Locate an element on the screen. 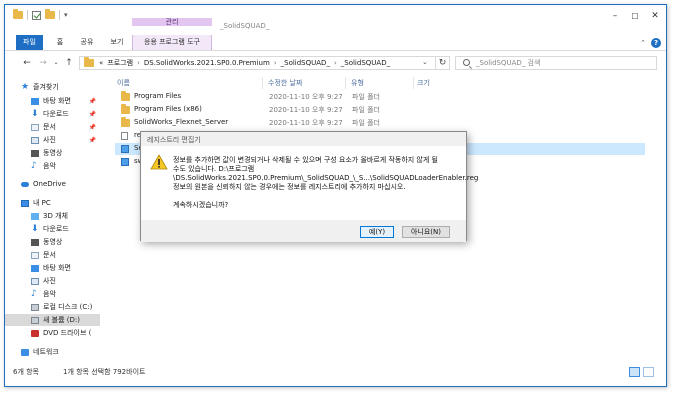 Image resolution: width=684 pixels, height=404 pixels. sidebar-item-network: 네트워크 is located at coordinates (52, 352).